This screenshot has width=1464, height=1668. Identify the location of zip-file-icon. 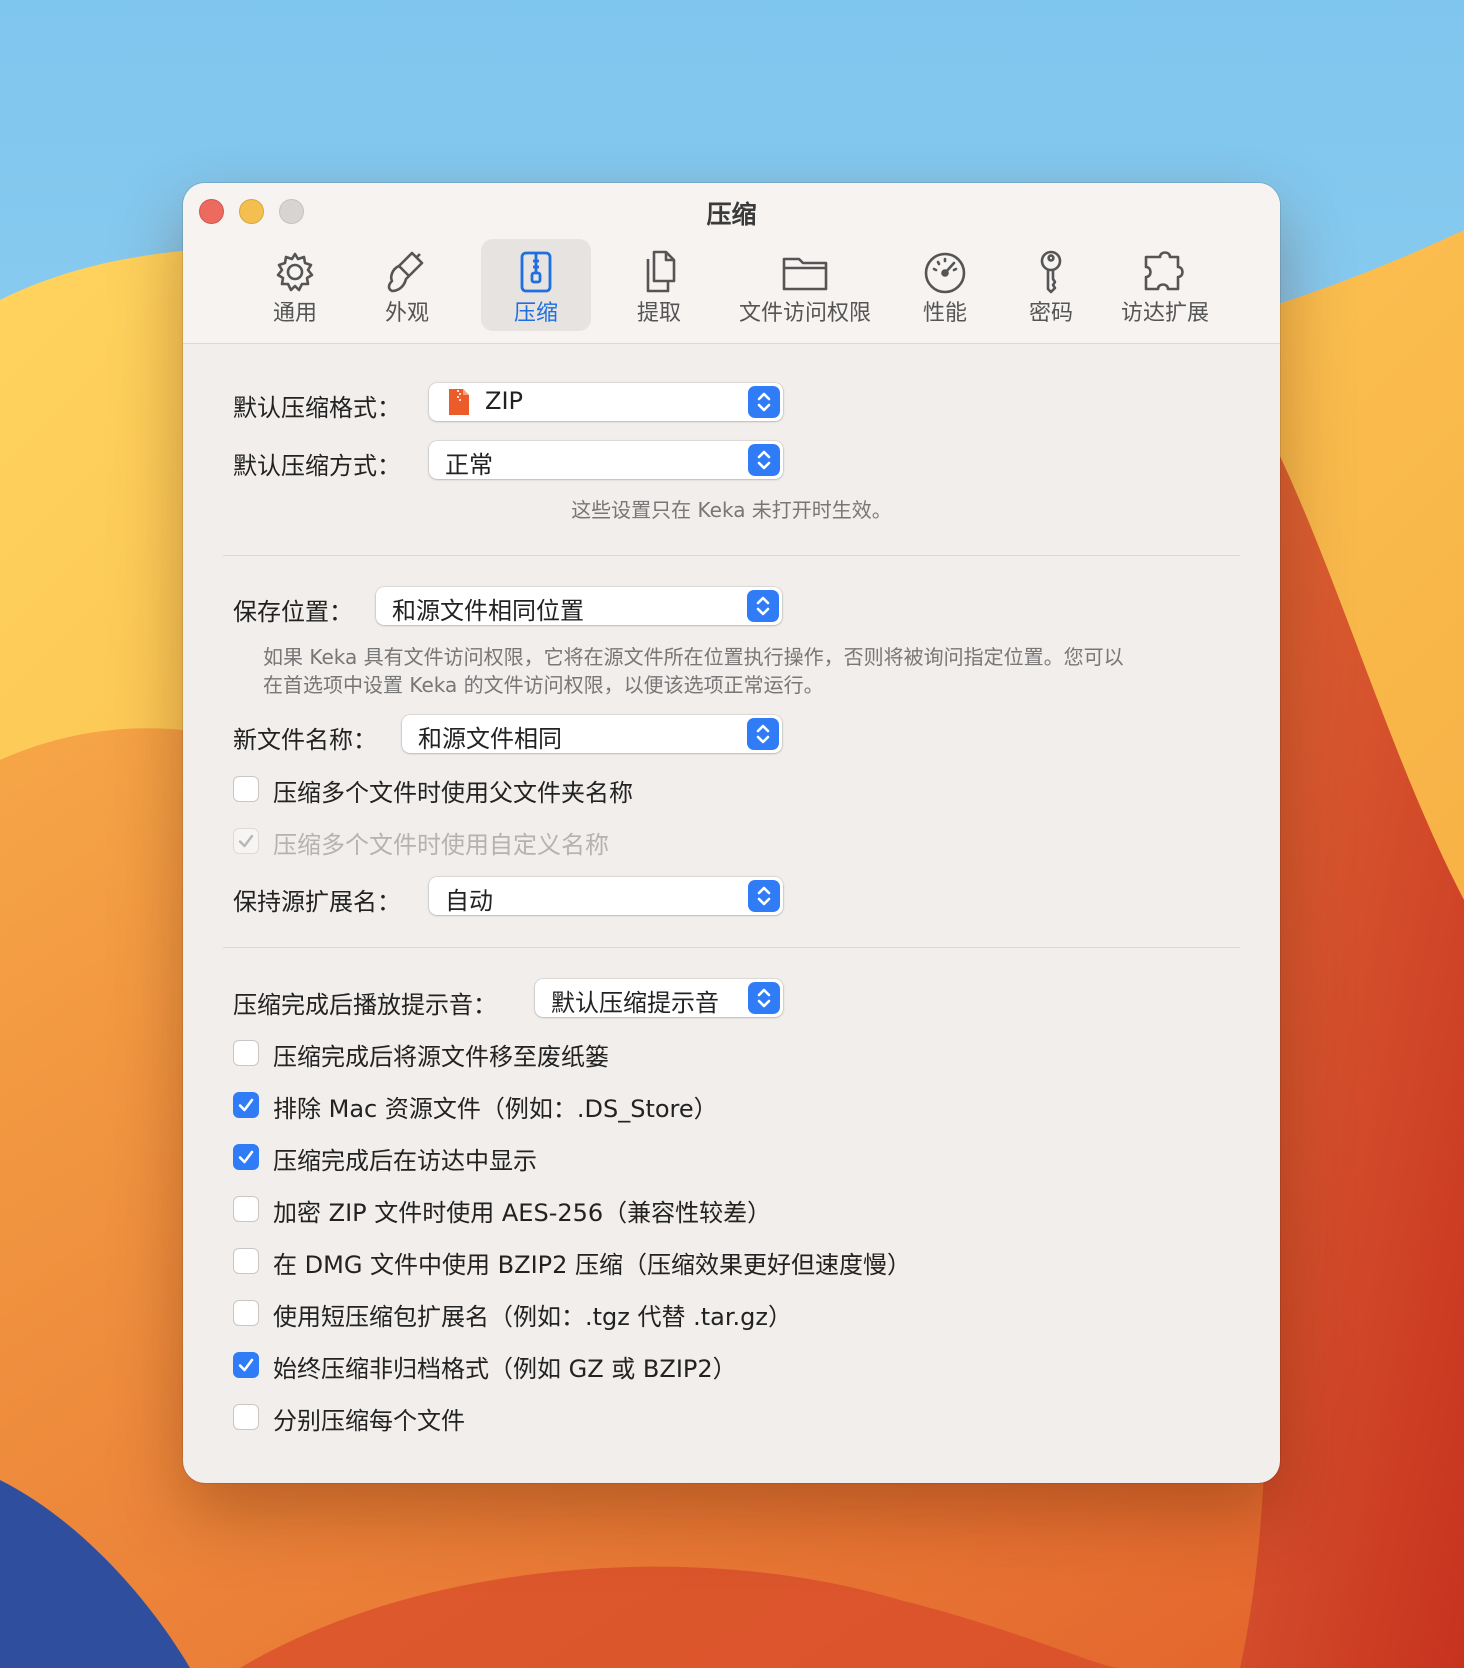
(459, 402).